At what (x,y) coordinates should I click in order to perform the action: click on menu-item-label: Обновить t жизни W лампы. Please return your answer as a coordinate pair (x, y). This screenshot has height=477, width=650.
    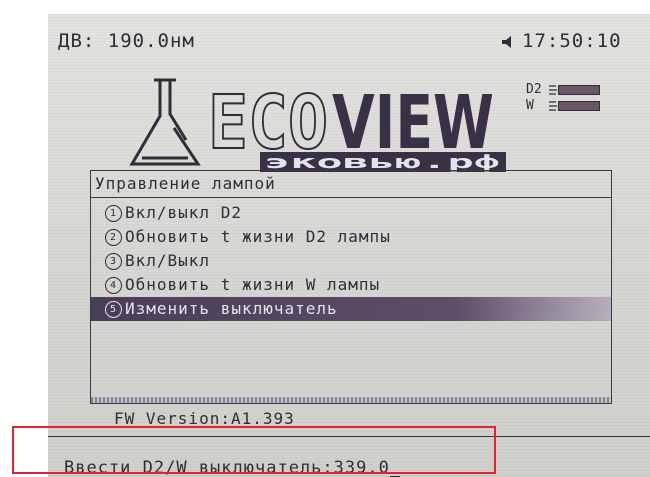
    Looking at the image, I should click on (253, 284).